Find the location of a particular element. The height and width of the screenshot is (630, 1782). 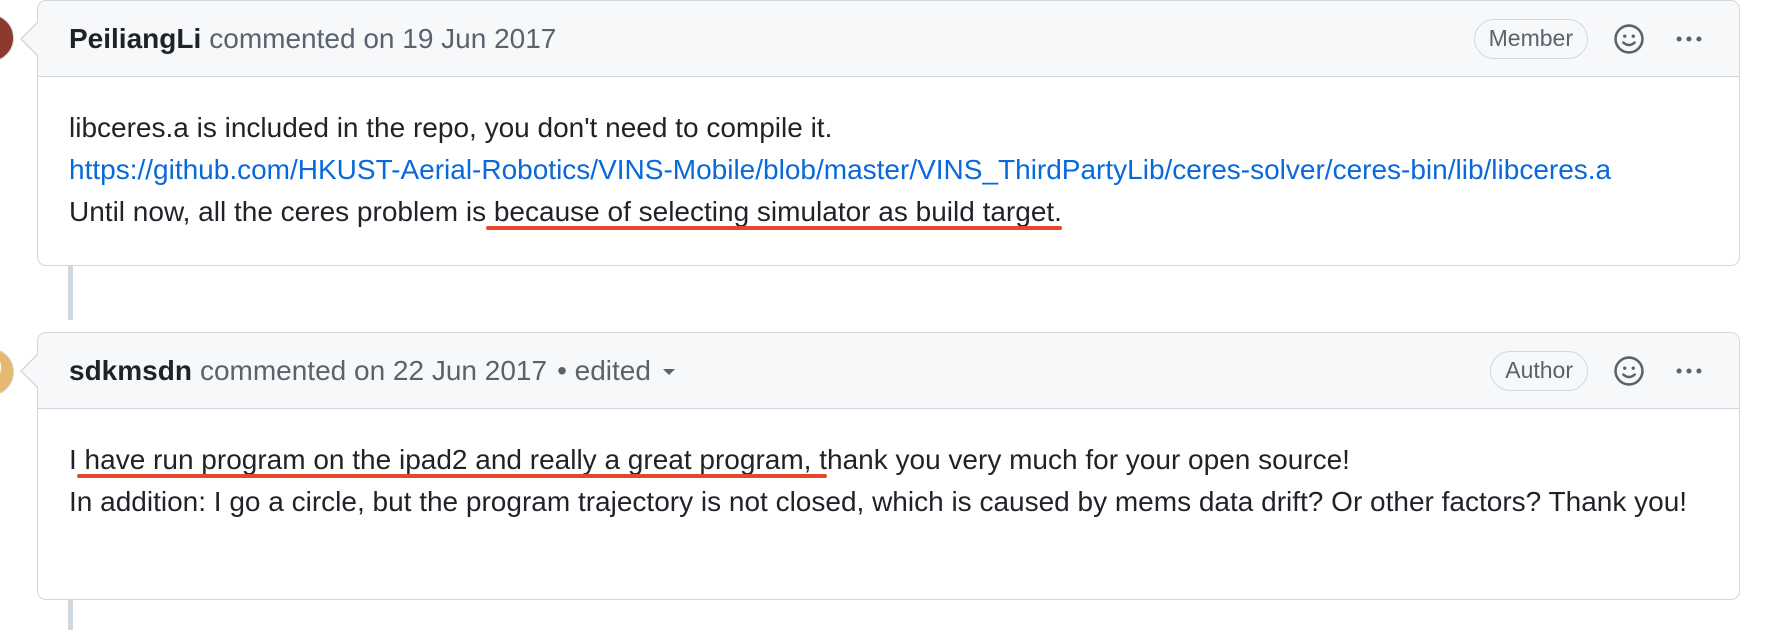

comment-actions: Member is located at coordinates (1590, 38).